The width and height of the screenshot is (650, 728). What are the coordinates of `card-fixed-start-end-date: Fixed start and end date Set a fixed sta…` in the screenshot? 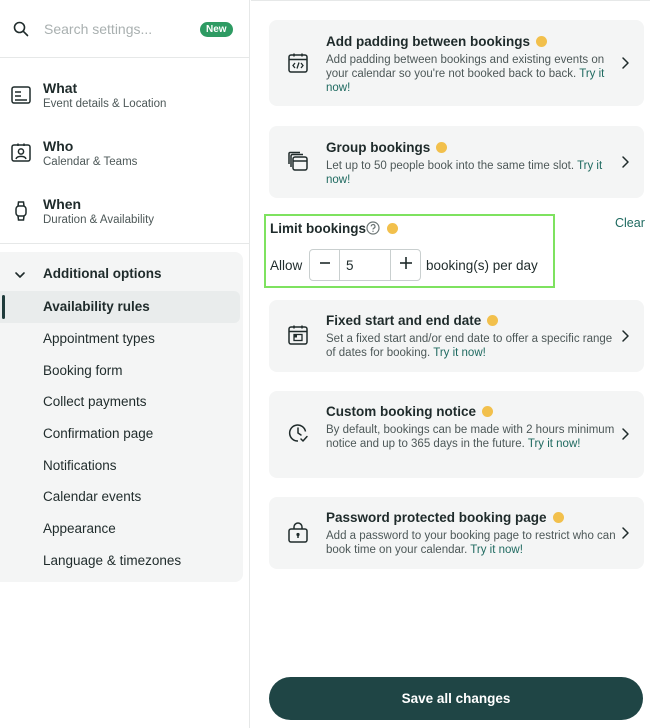 It's located at (456, 336).